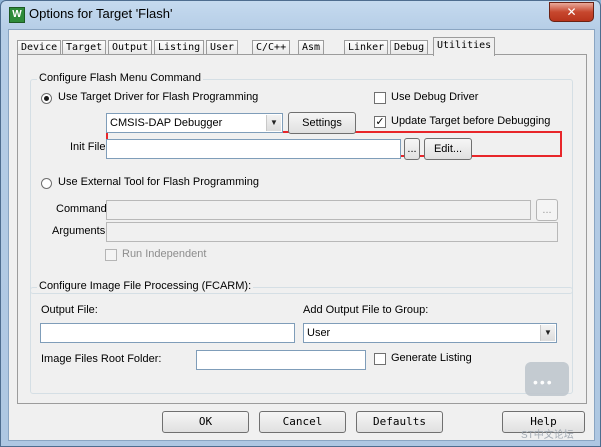  I want to click on arguments-label: Arguments:, so click(80, 231).